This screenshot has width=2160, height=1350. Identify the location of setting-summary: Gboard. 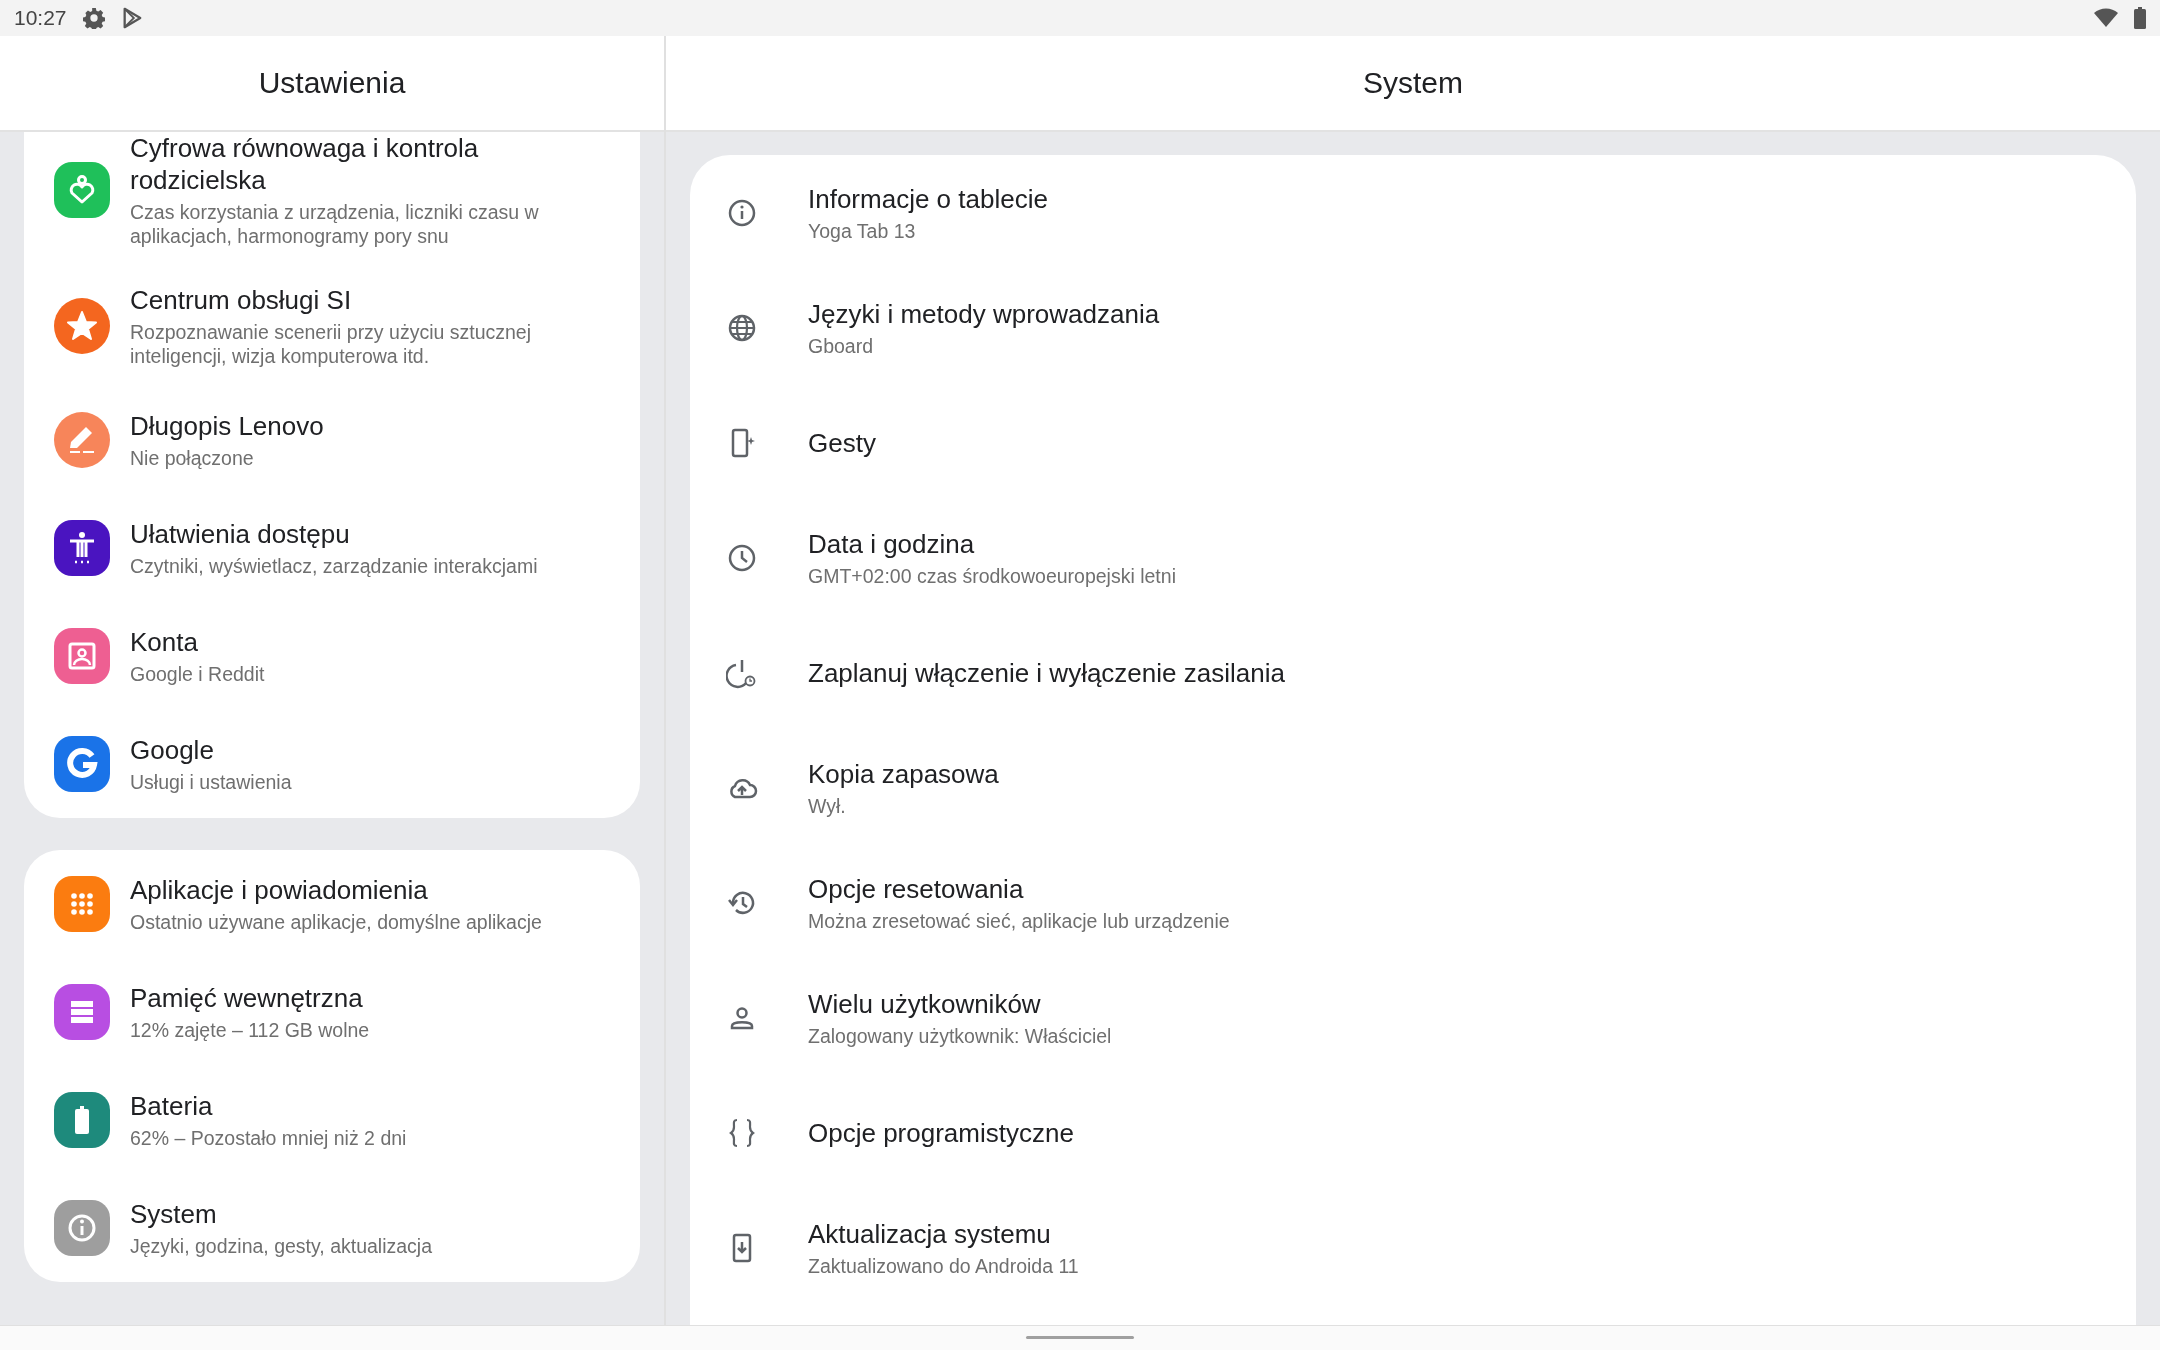
(841, 345).